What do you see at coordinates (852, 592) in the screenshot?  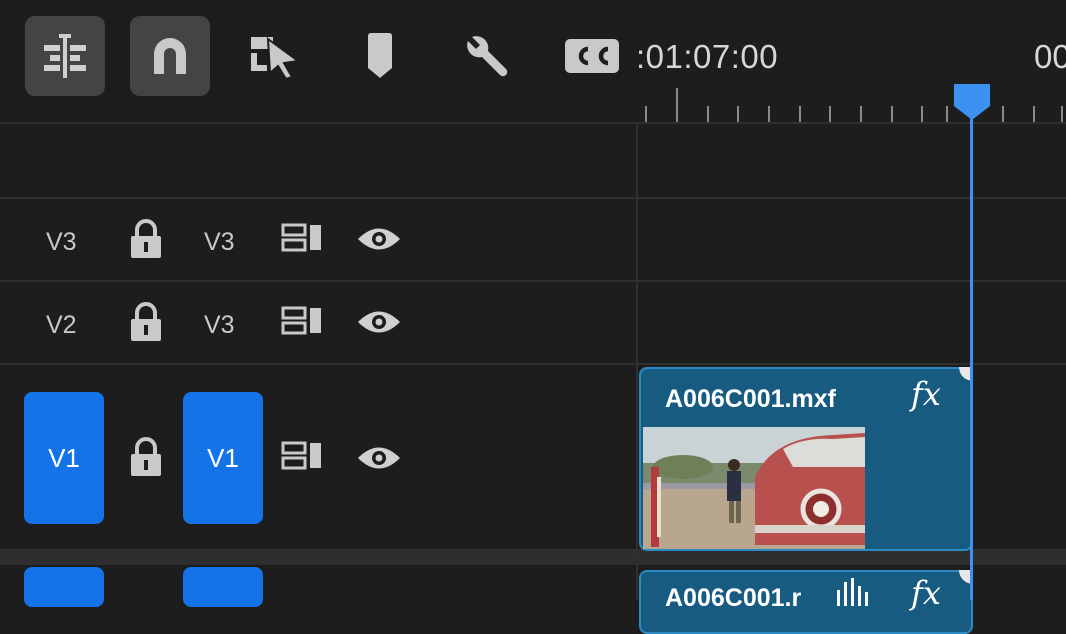 I see `audio-waveform-icon` at bounding box center [852, 592].